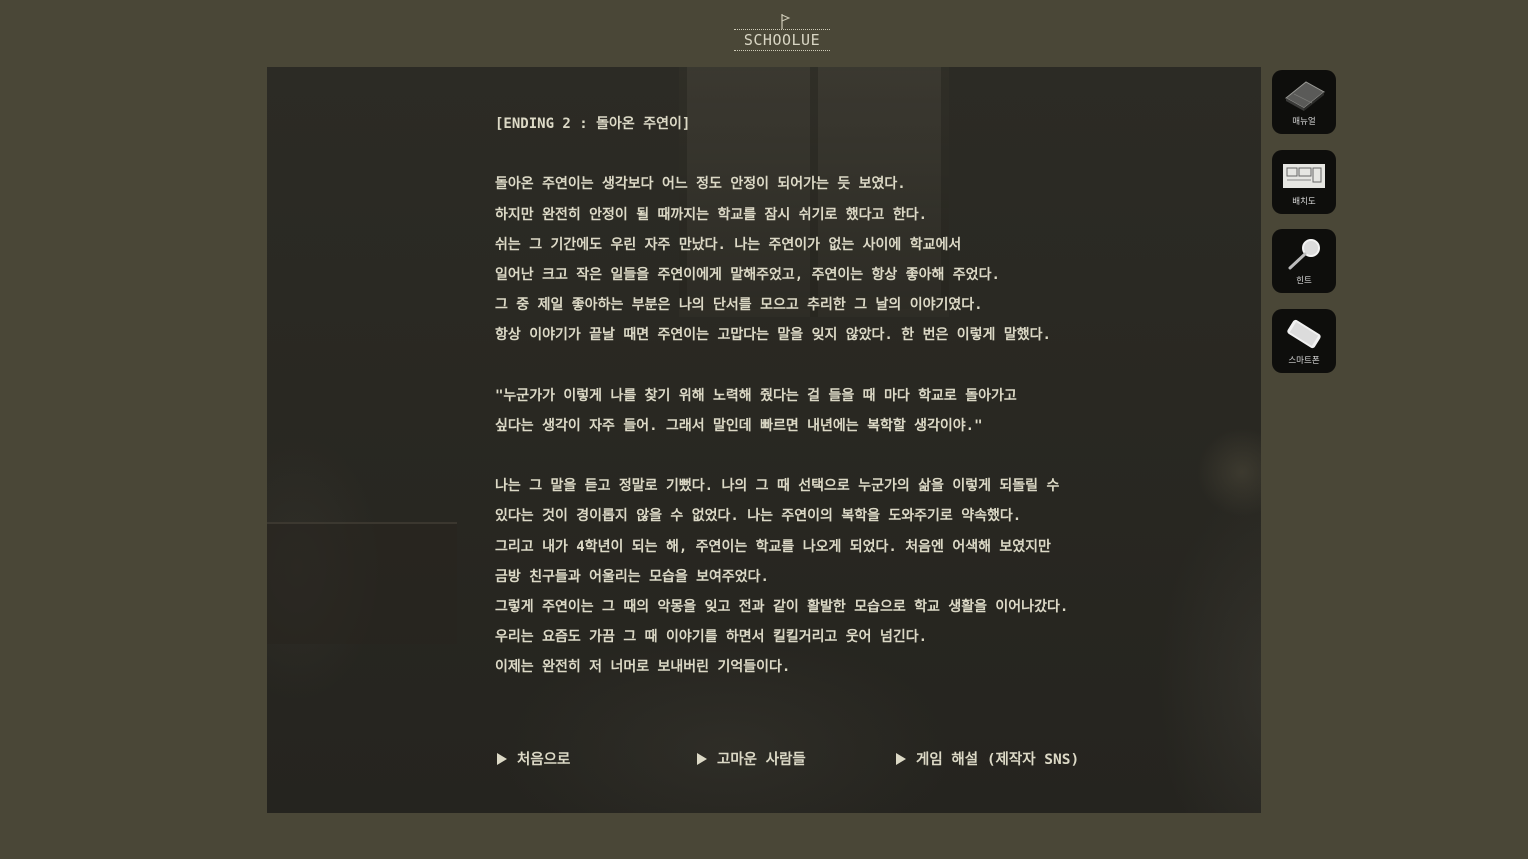 The height and width of the screenshot is (859, 1528). What do you see at coordinates (1305, 96) in the screenshot?
I see `notebook-icon` at bounding box center [1305, 96].